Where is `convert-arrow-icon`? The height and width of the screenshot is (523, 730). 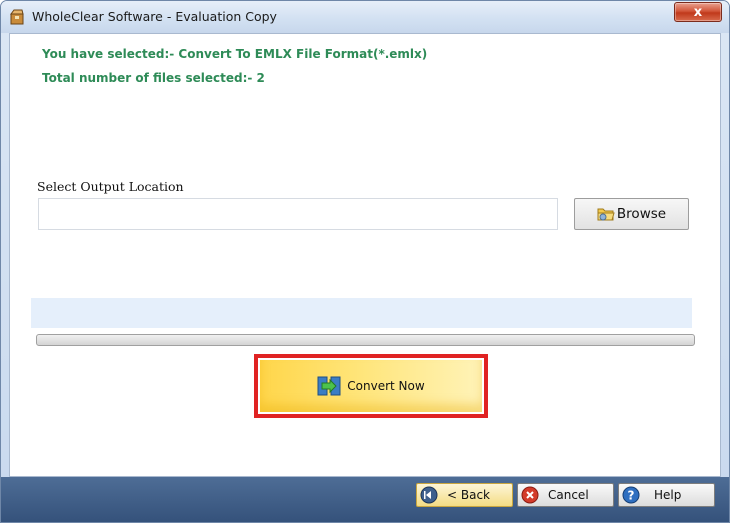 convert-arrow-icon is located at coordinates (329, 386).